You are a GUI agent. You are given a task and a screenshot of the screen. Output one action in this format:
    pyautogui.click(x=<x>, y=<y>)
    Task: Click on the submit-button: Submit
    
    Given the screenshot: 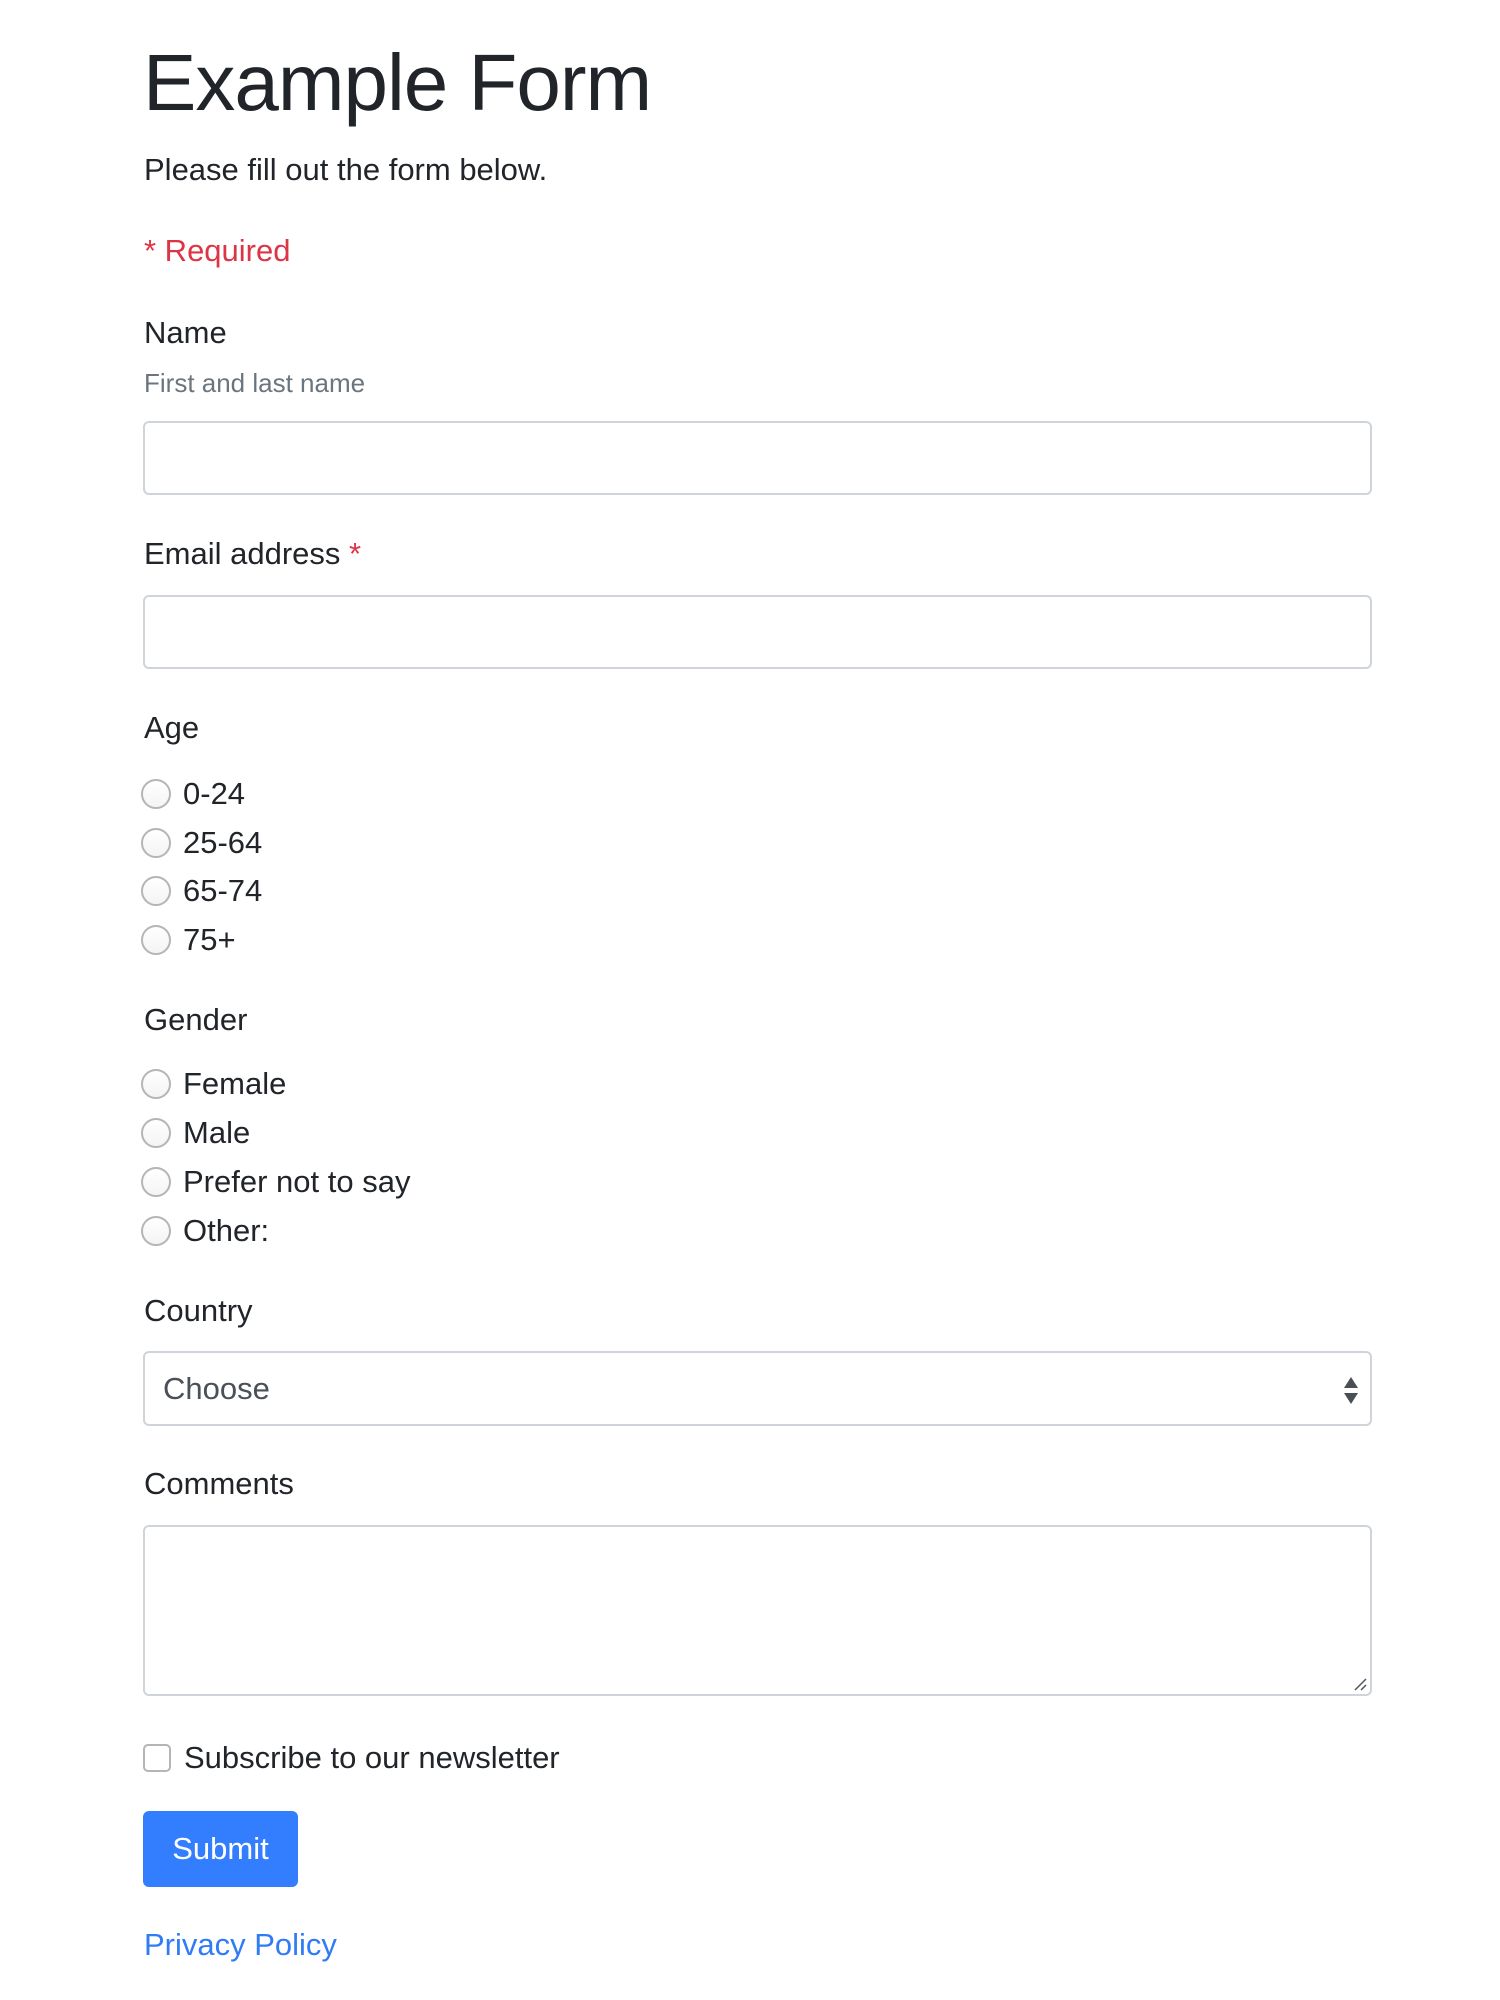 What is the action you would take?
    pyautogui.click(x=220, y=1849)
    